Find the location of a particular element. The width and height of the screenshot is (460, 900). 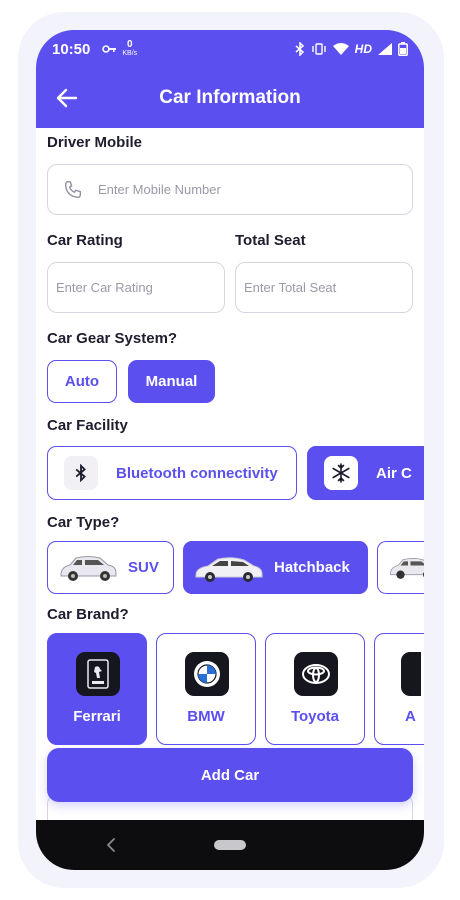

nav-home-pill is located at coordinates (230, 845).